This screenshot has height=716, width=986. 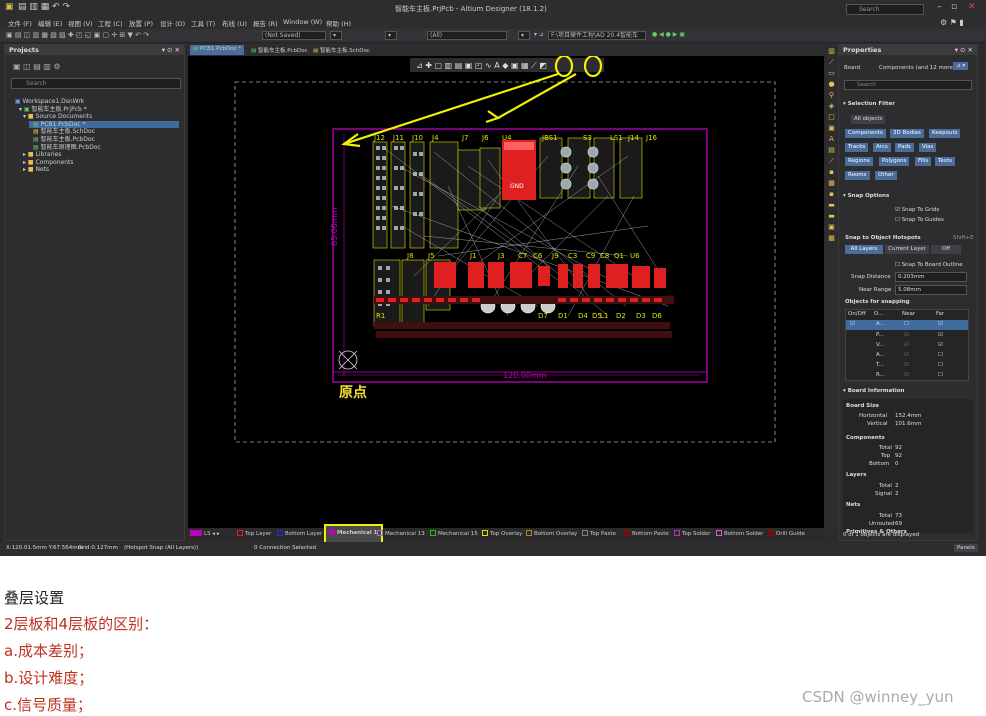 What do you see at coordinates (97, 117) in the screenshot?
I see `tree-source-docs: ▾ ■ Source Documents` at bounding box center [97, 117].